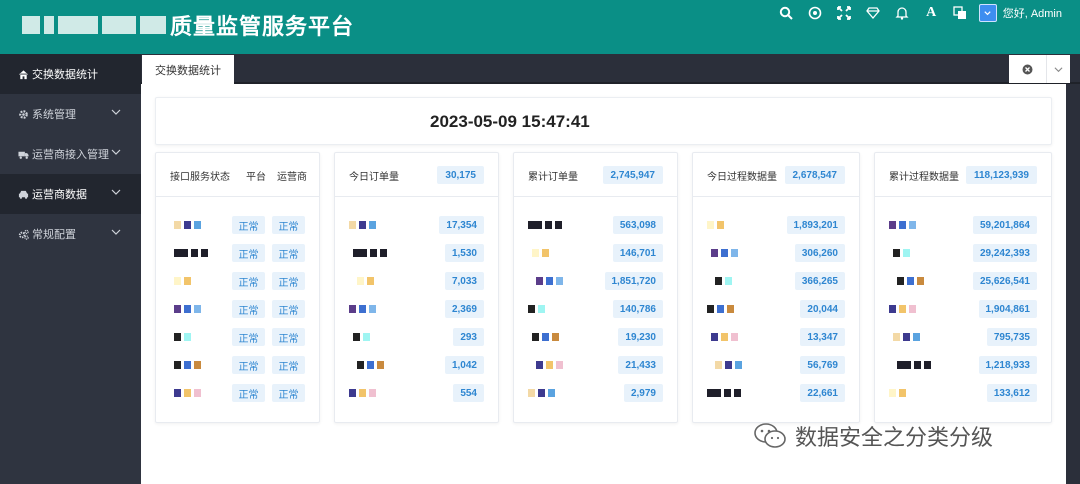  I want to click on sidebar-item-operator-data: 运营商数据, so click(70, 194).